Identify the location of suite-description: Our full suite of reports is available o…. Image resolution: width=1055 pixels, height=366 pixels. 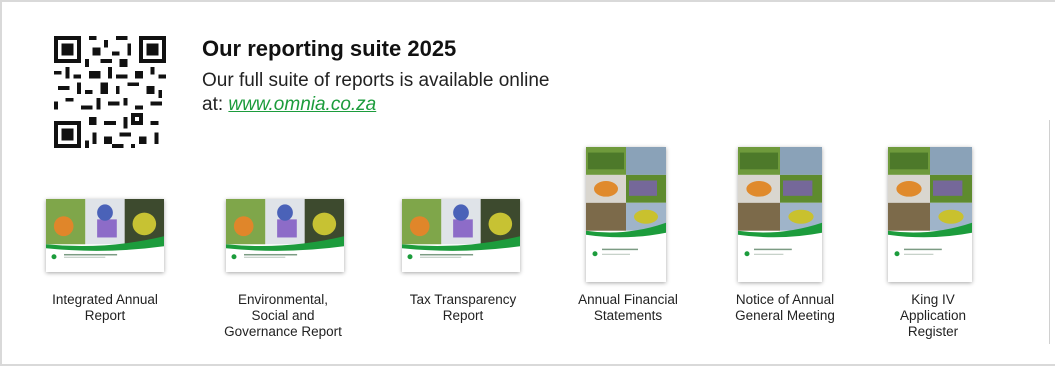
(382, 93).